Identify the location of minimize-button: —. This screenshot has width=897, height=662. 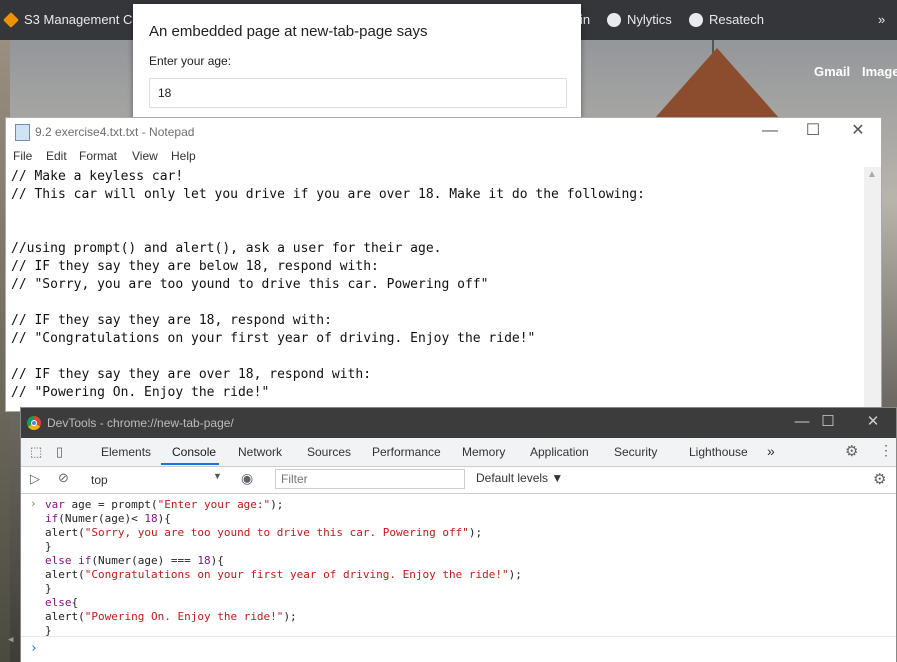
(770, 132).